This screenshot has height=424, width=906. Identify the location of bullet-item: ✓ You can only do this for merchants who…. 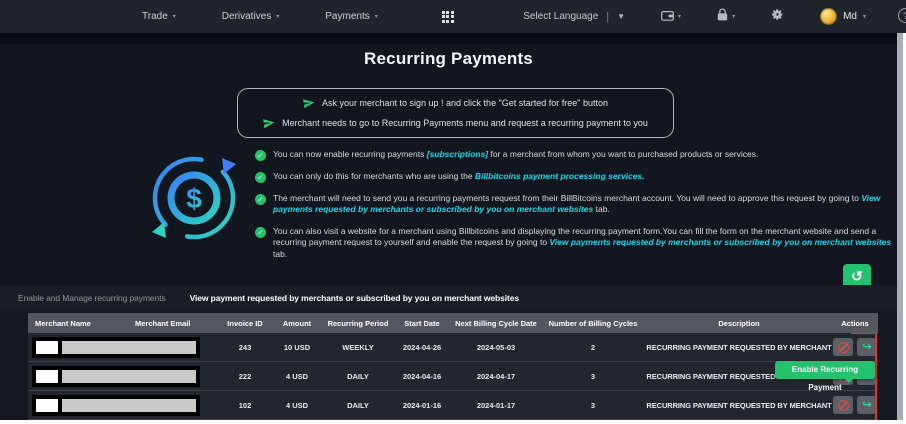
(575, 177).